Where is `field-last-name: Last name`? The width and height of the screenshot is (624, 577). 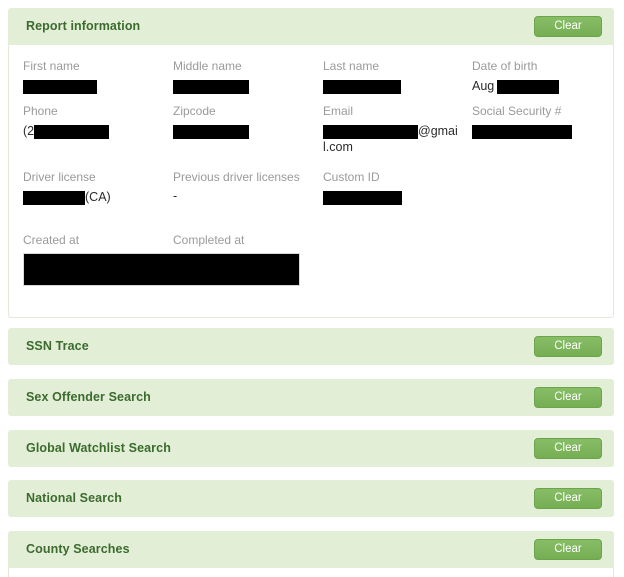
field-last-name: Last name is located at coordinates (362, 76).